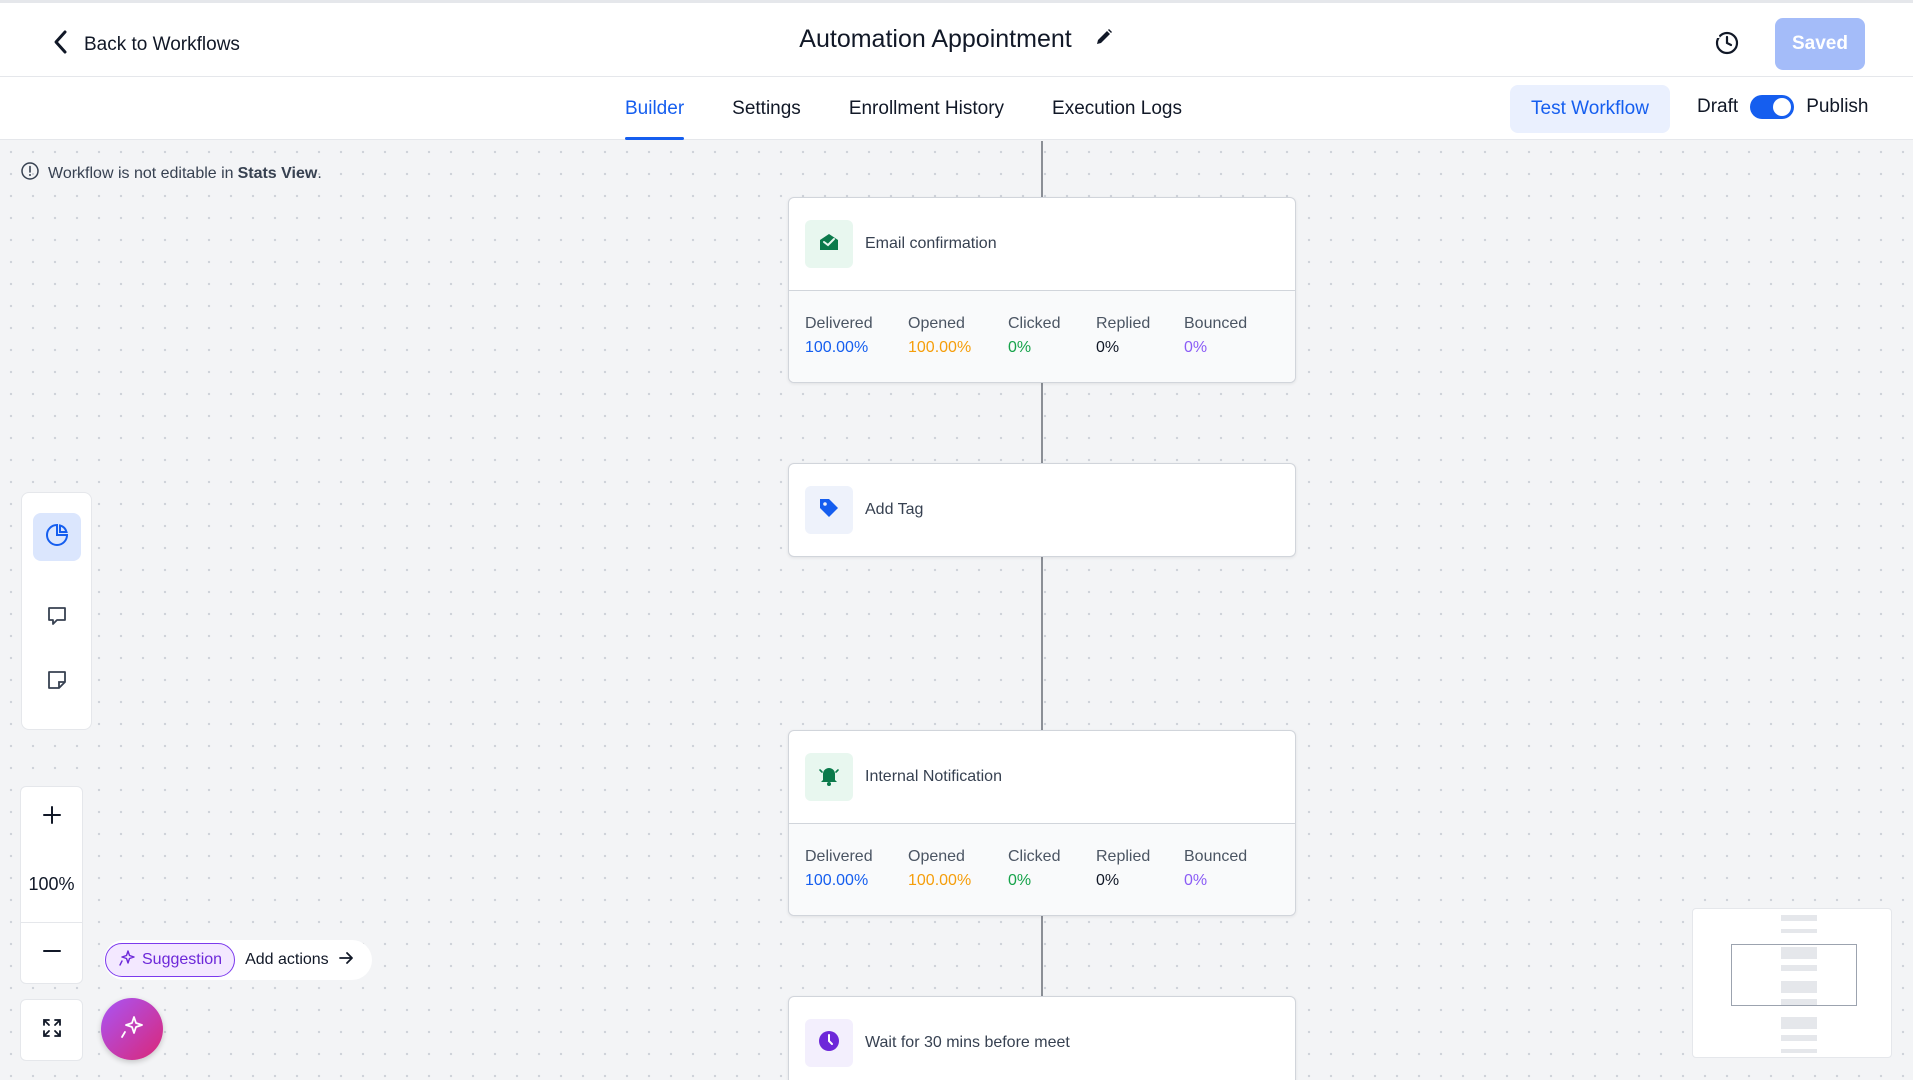 This screenshot has width=1913, height=1080. Describe the element at coordinates (1052, 881) in the screenshot. I see `stat-clicked: Clicked 0%` at that location.